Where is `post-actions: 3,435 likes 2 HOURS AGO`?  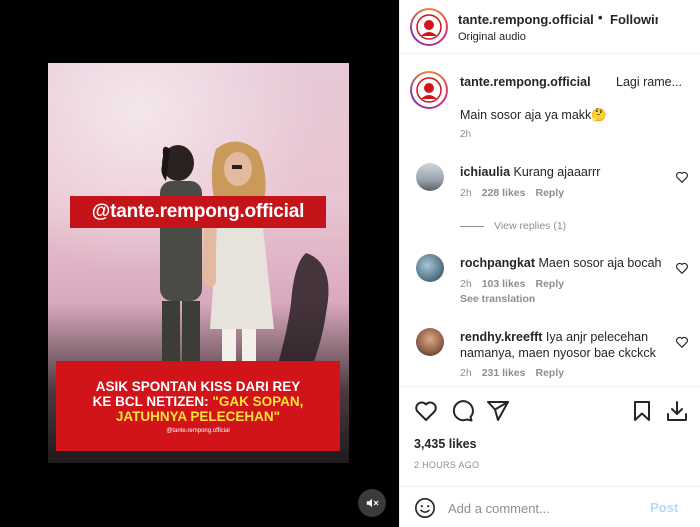
post-actions: 3,435 likes 2 HOURS AGO is located at coordinates (550, 436).